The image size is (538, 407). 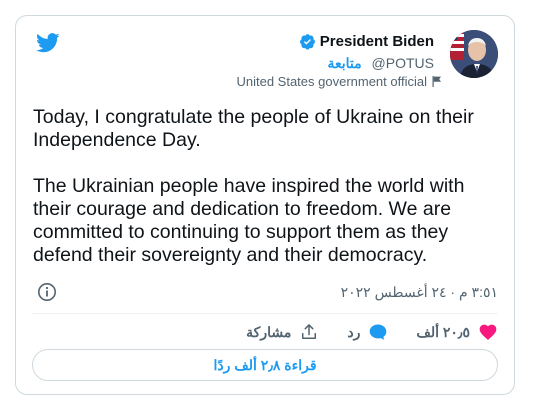 What do you see at coordinates (443, 331) in the screenshot?
I see `like-count: ٢٠٫٥ ألف` at bounding box center [443, 331].